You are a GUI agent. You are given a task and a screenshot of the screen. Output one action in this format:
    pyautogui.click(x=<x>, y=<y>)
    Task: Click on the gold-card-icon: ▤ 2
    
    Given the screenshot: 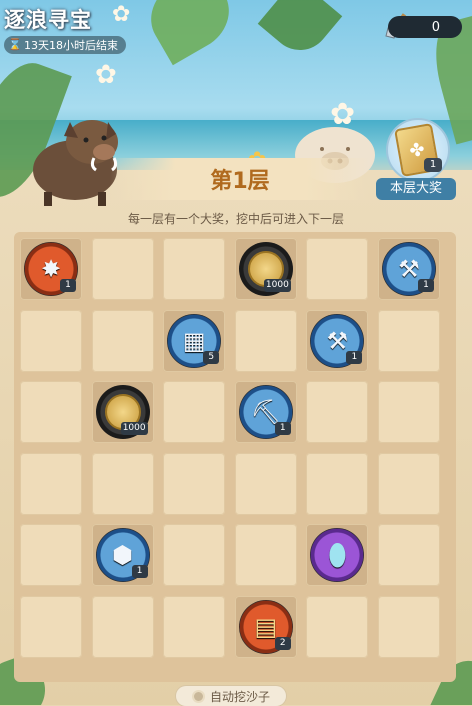 What is the action you would take?
    pyautogui.click(x=265, y=627)
    